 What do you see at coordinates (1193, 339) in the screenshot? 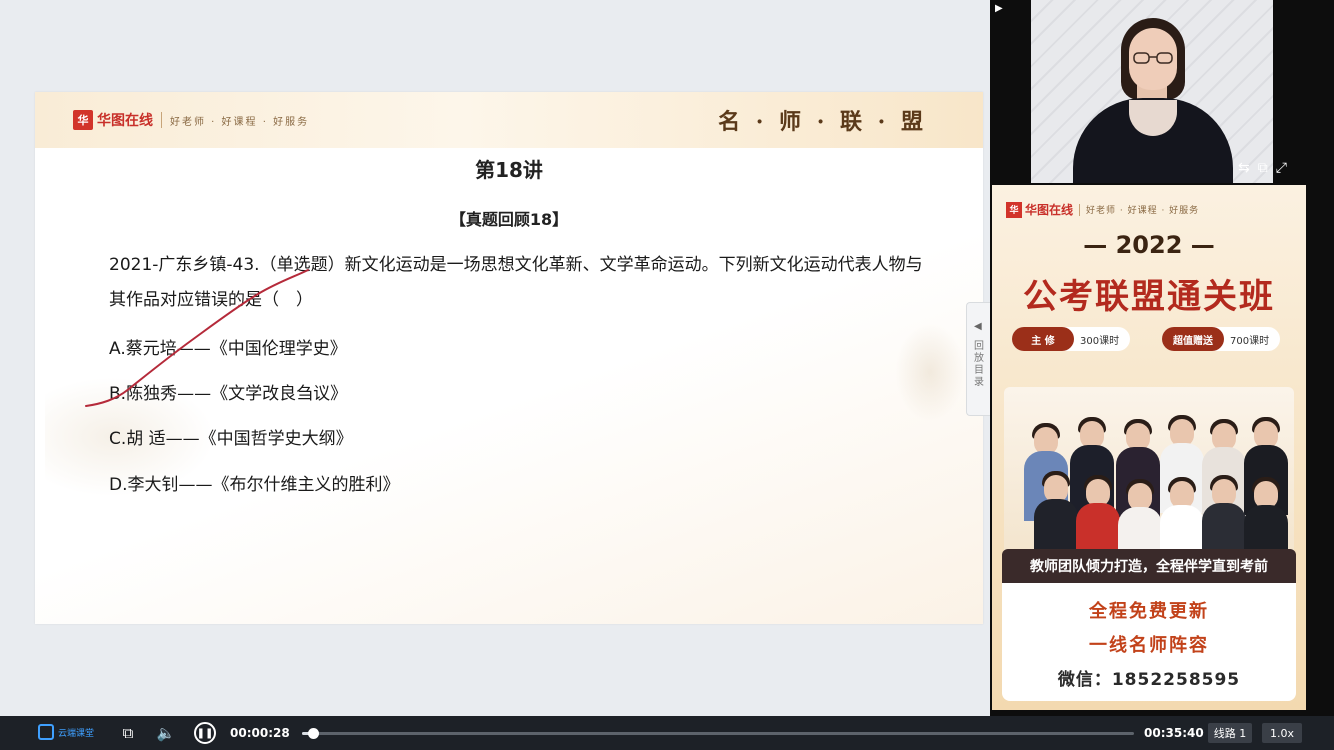
I see `ad-pill-tag: 超值赠送` at bounding box center [1193, 339].